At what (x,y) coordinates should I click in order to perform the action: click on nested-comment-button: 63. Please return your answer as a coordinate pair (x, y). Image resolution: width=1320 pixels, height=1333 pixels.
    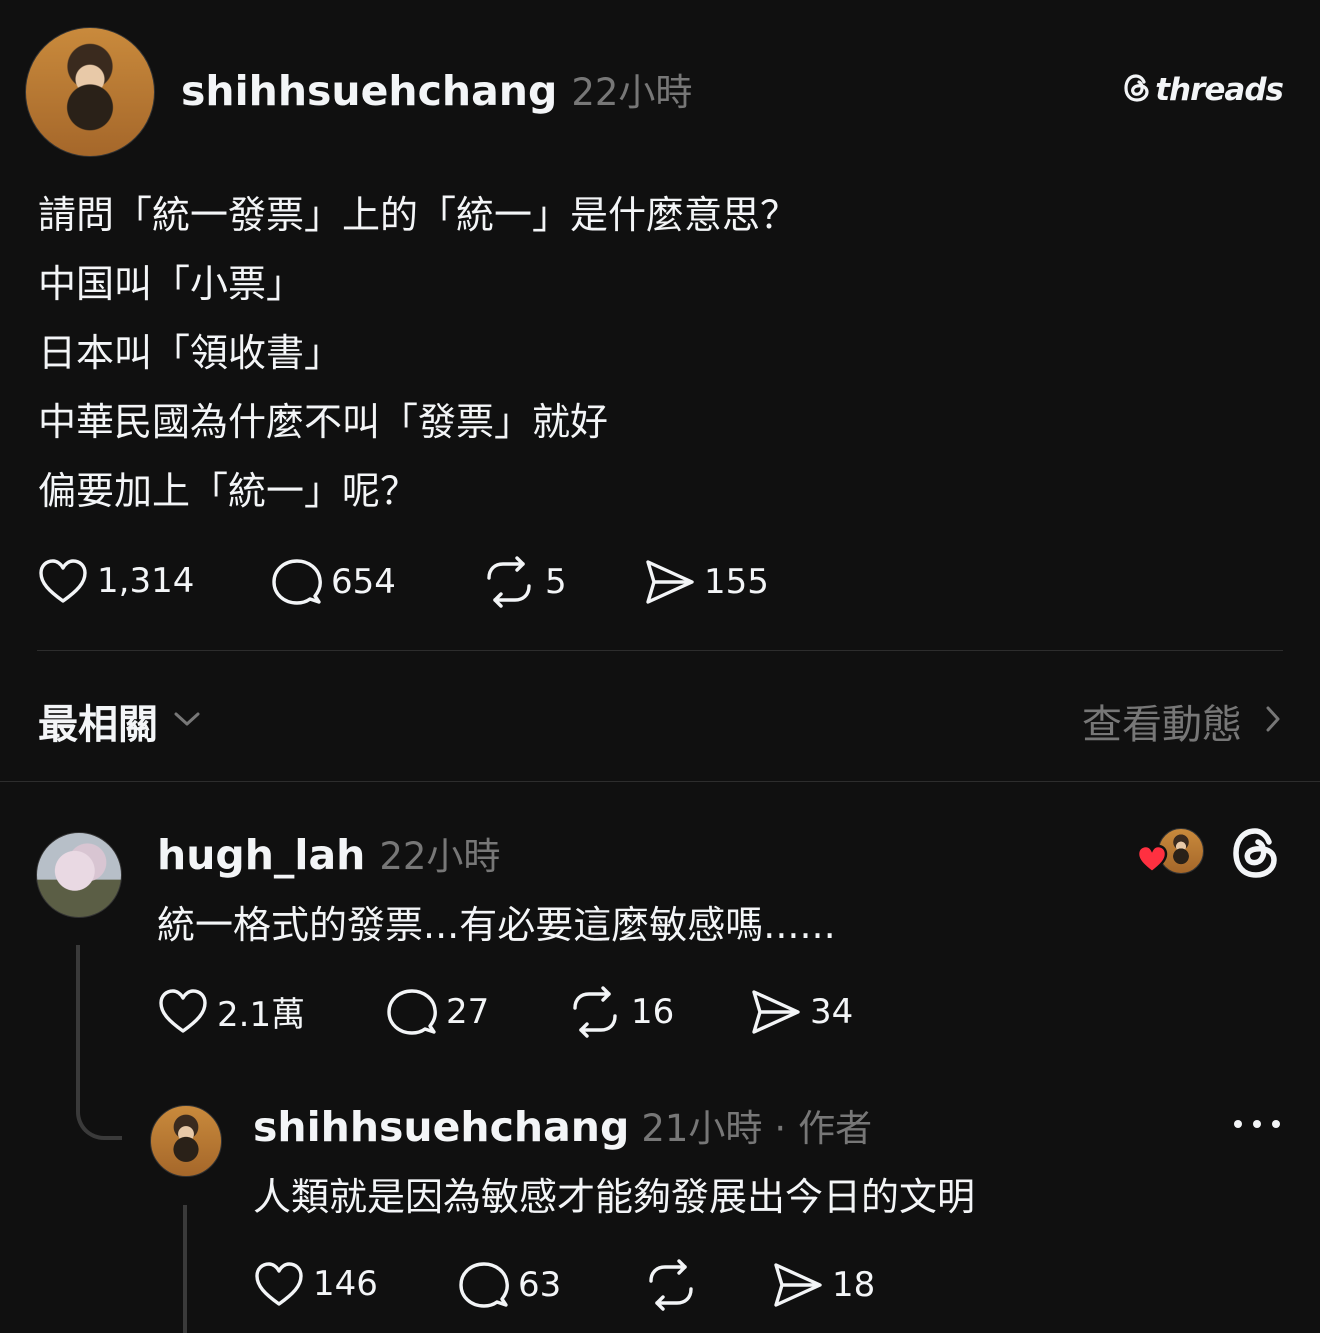
    Looking at the image, I should click on (509, 1285).